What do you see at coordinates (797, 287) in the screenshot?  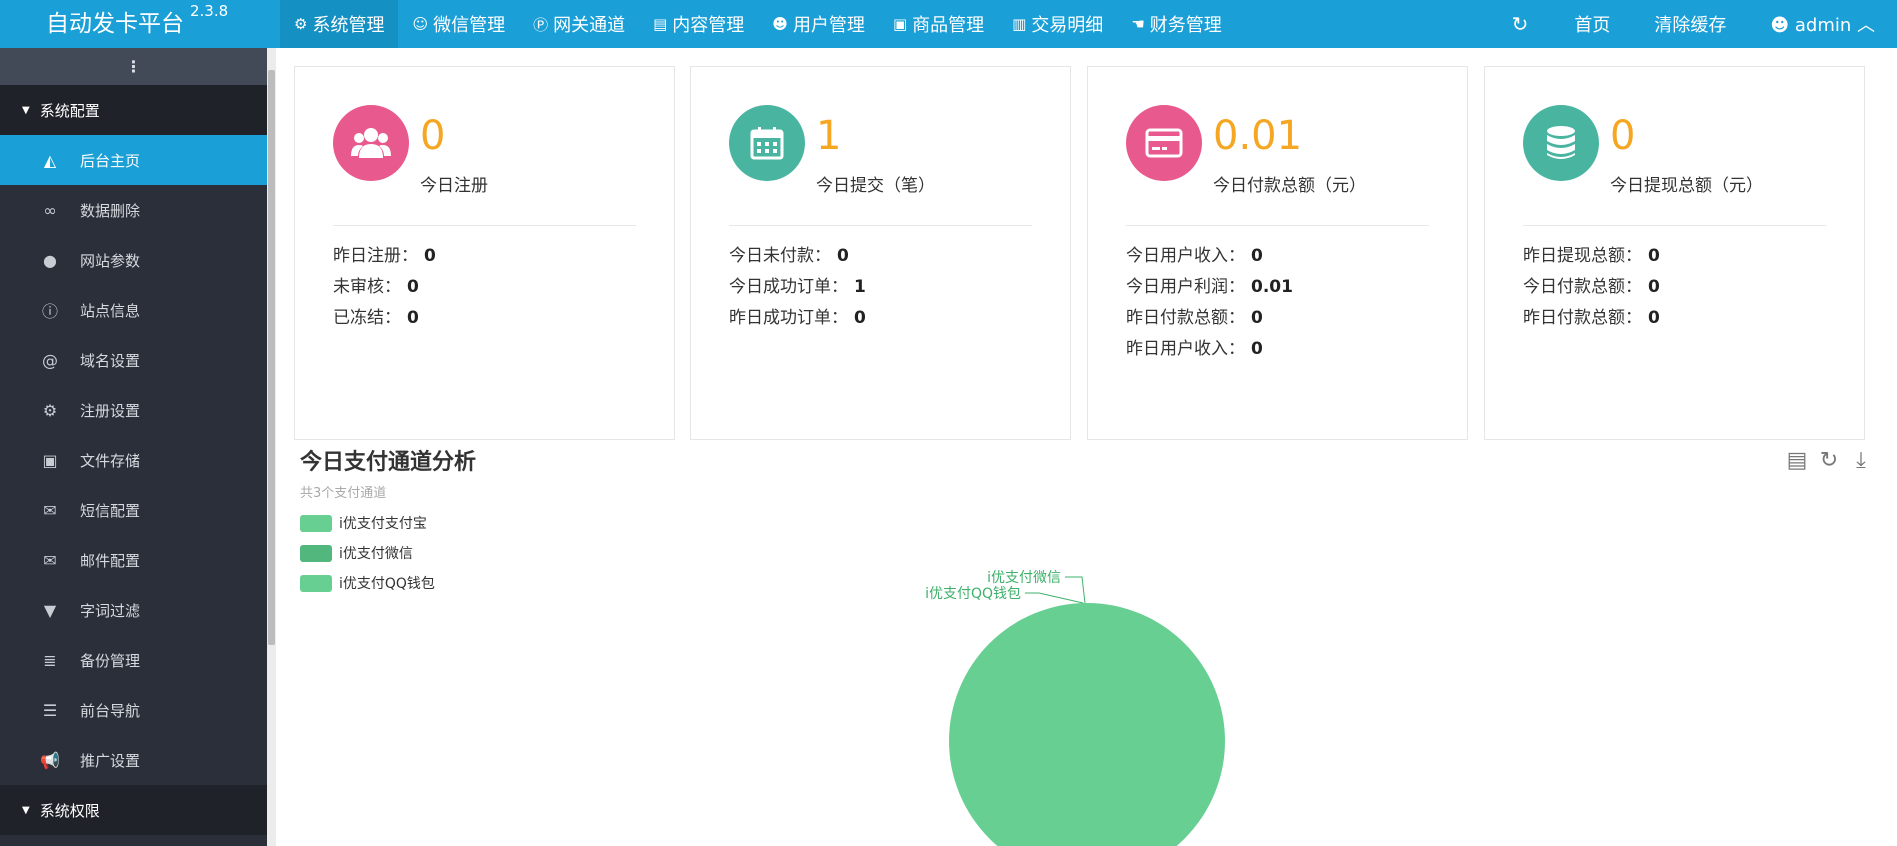 I see `stat-line: 今日成功订单： 1` at bounding box center [797, 287].